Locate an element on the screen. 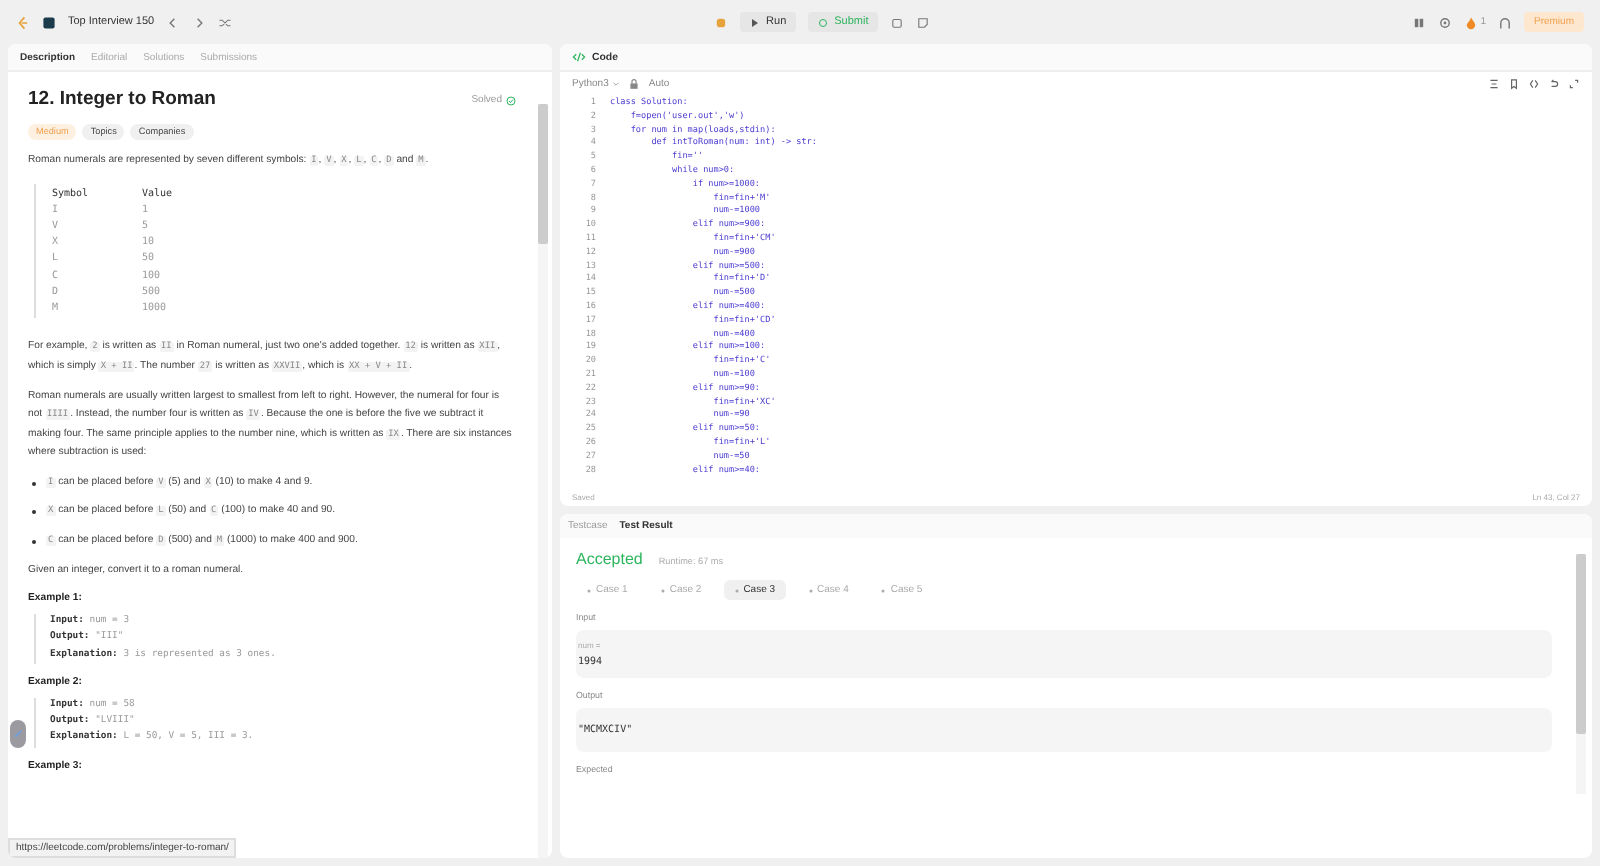  next-icon is located at coordinates (199, 22).